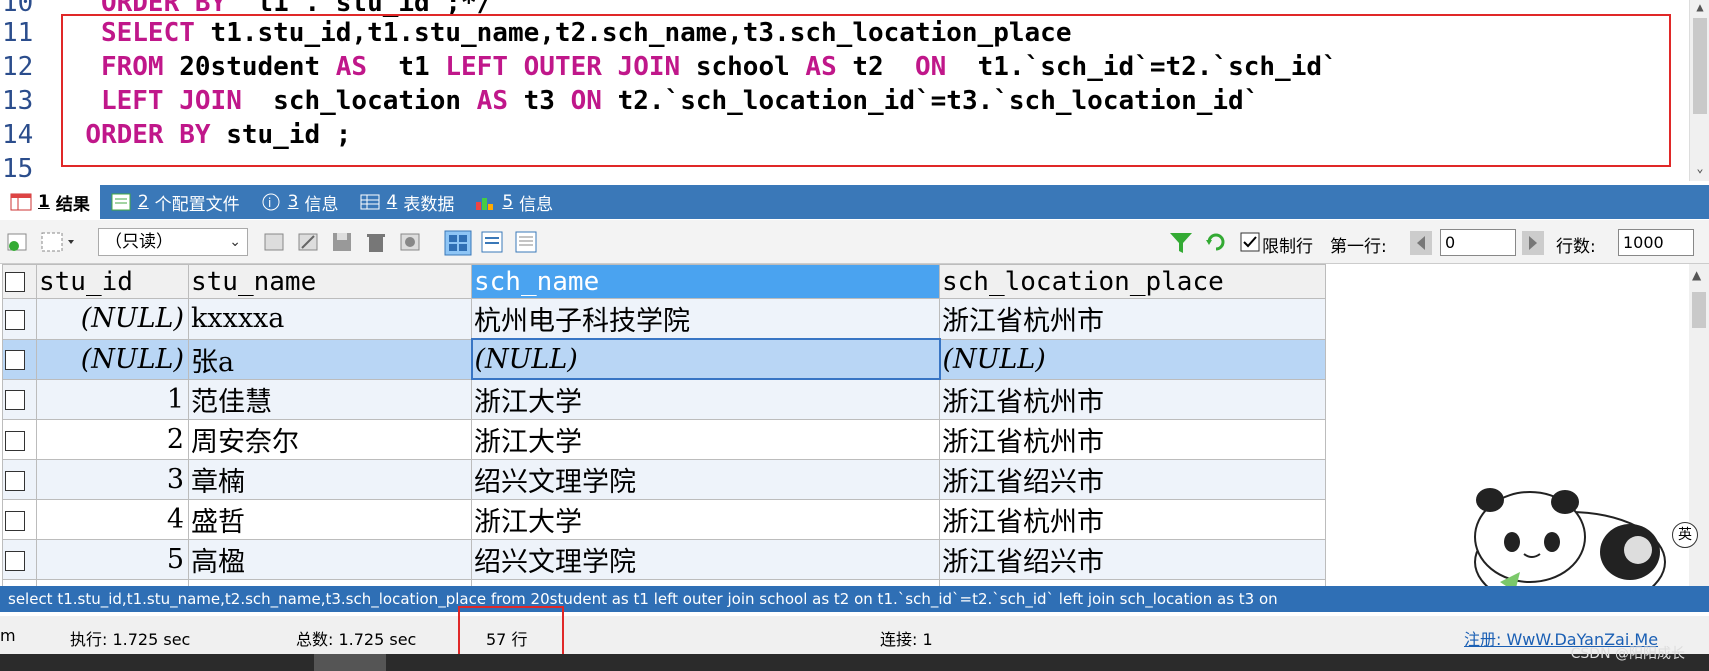 Image resolution: width=1709 pixels, height=671 pixels. I want to click on table-cell: 1, so click(112, 399).